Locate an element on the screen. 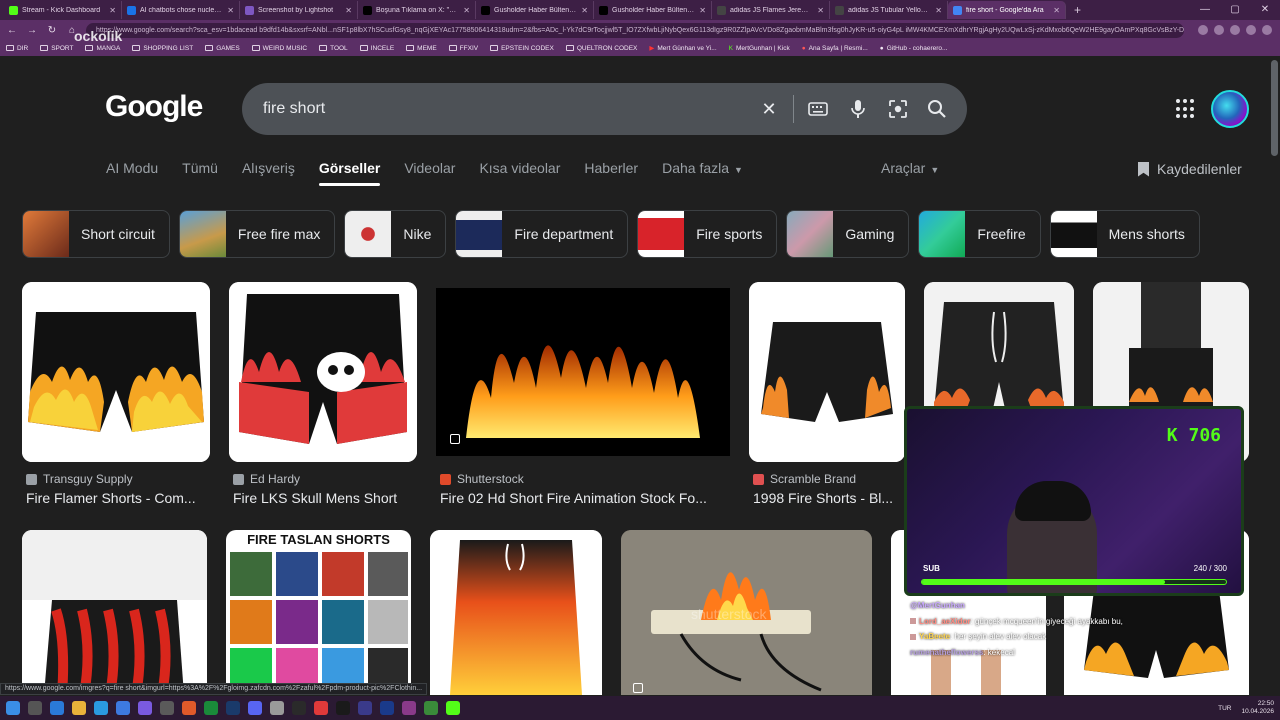 The image size is (1280, 720). close-window-button: ✕ is located at coordinates (1265, 10).